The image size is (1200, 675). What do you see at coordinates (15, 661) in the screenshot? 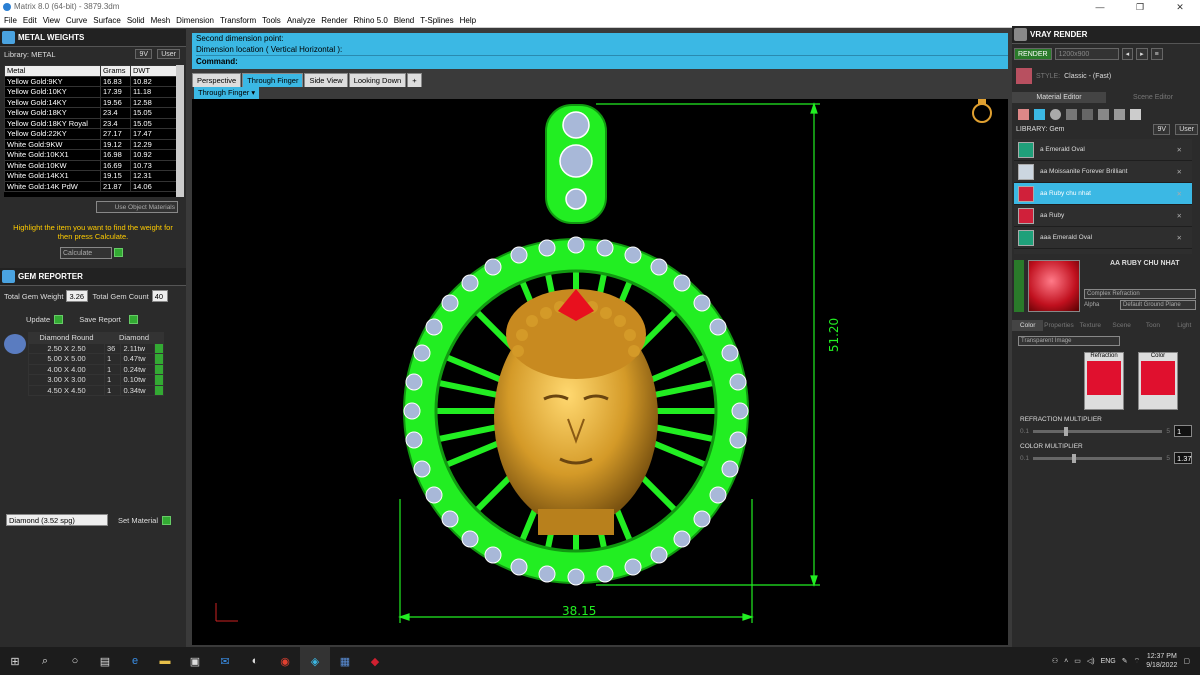
I see `start-icon: ⊞` at bounding box center [15, 661].